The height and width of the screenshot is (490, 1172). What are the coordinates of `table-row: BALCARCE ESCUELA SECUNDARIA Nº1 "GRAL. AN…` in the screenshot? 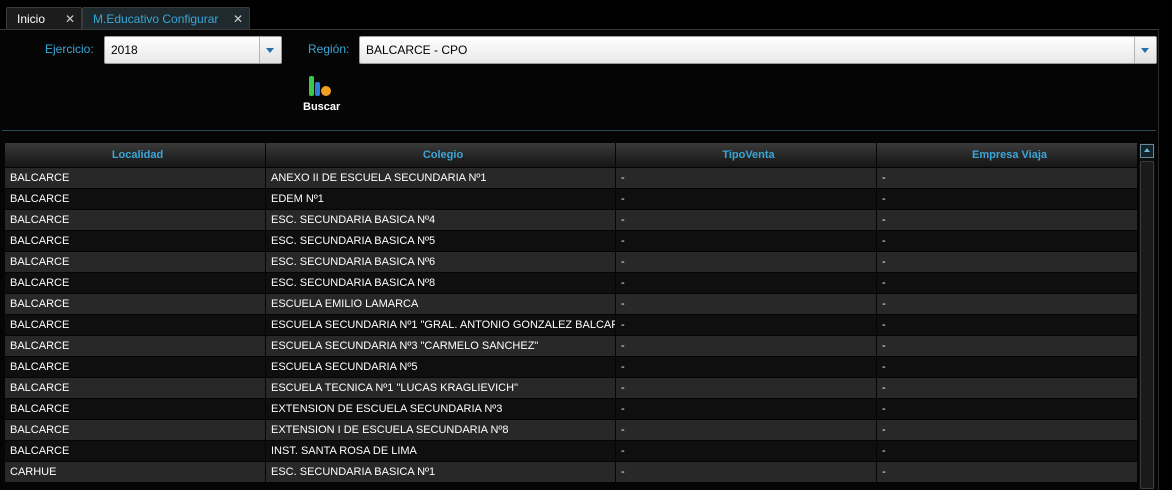 It's located at (571, 325).